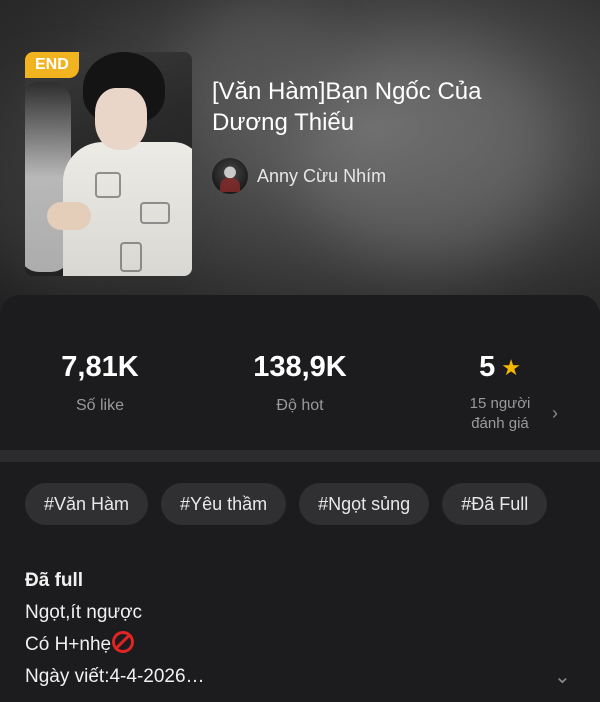  I want to click on tag-chip: #Đã Full, so click(495, 504).